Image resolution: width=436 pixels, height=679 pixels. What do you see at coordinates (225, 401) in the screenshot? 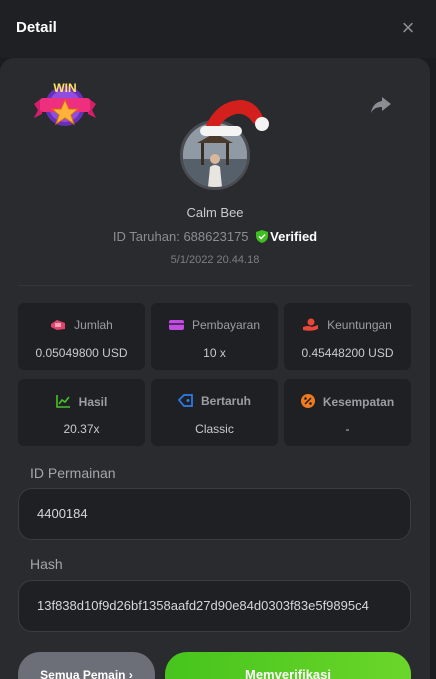
I see `stat-label: Bertaruh` at bounding box center [225, 401].